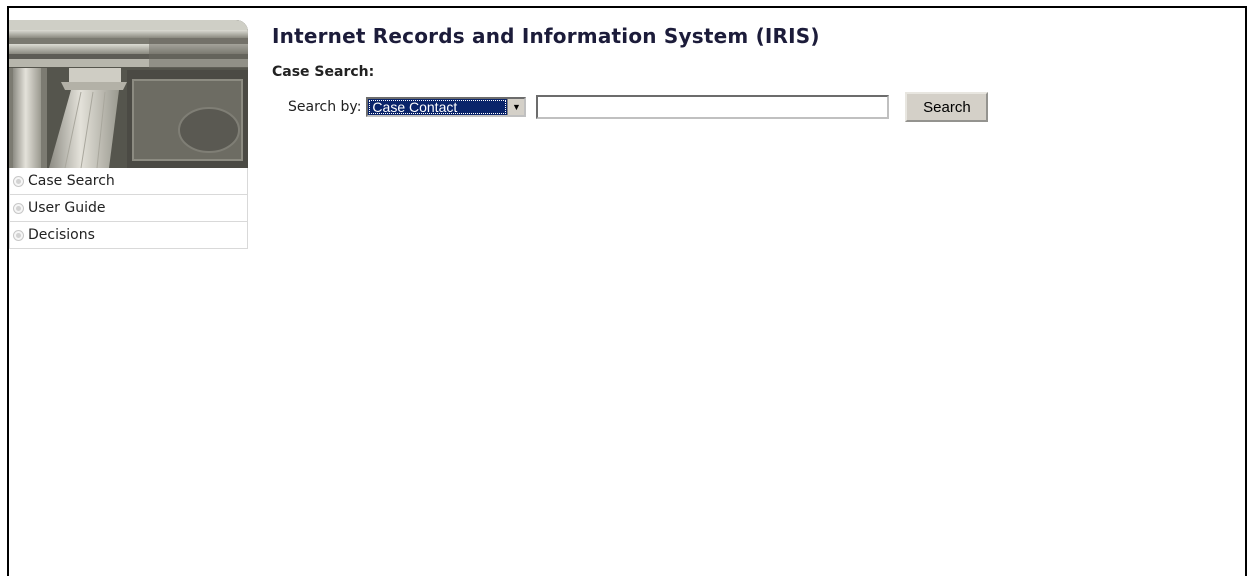 Image resolution: width=1254 pixels, height=576 pixels. Describe the element at coordinates (128, 181) in the screenshot. I see `sidebar-item-case-search: Case Search` at that location.